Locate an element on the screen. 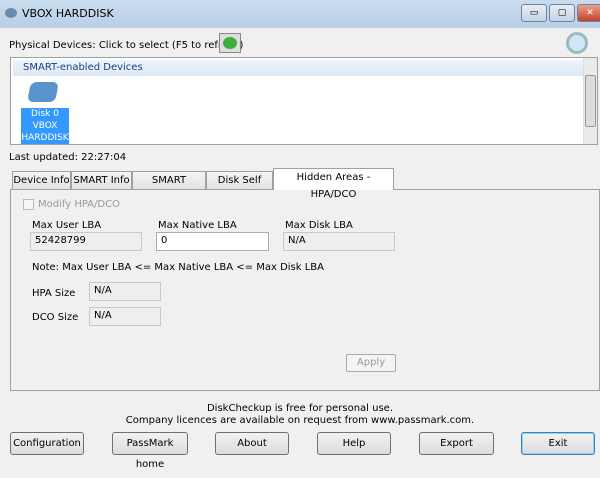 This screenshot has width=600, height=478. hpa-size-label: HPA Size is located at coordinates (54, 293).